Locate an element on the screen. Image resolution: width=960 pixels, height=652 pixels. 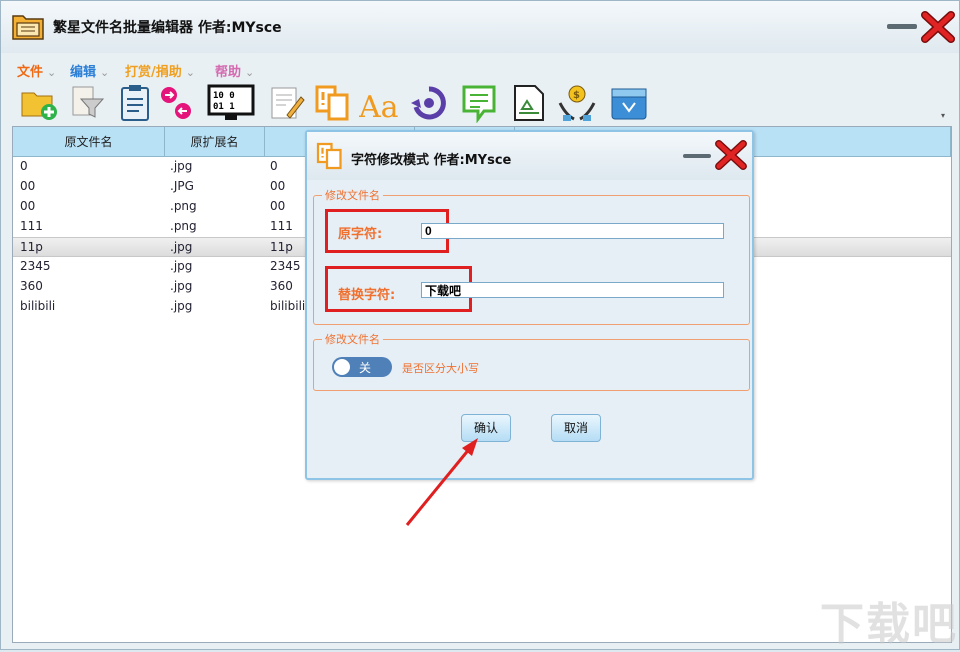
dialog-minimize-icon is located at coordinates (697, 156).